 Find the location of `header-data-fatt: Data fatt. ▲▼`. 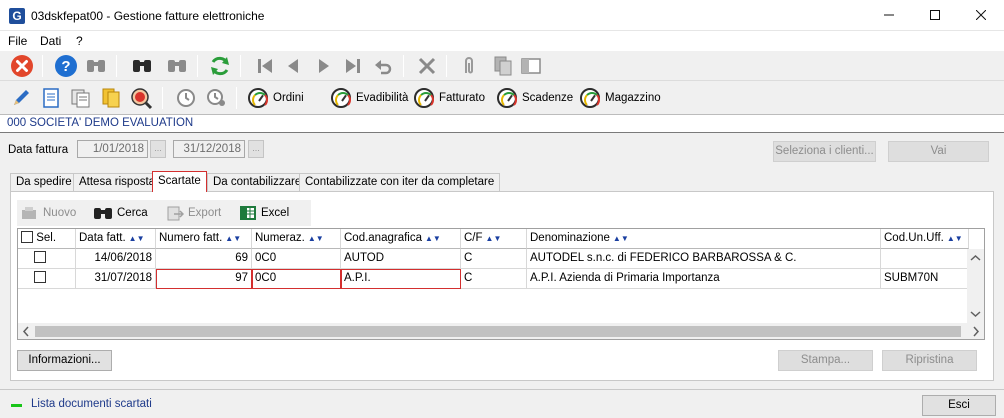

header-data-fatt: Data fatt. ▲▼ is located at coordinates (116, 239).